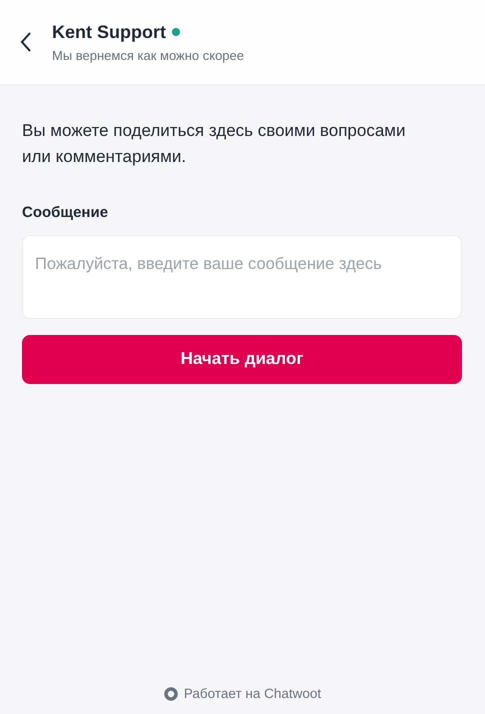  What do you see at coordinates (66, 213) in the screenshot?
I see `message-label: Сообщение` at bounding box center [66, 213].